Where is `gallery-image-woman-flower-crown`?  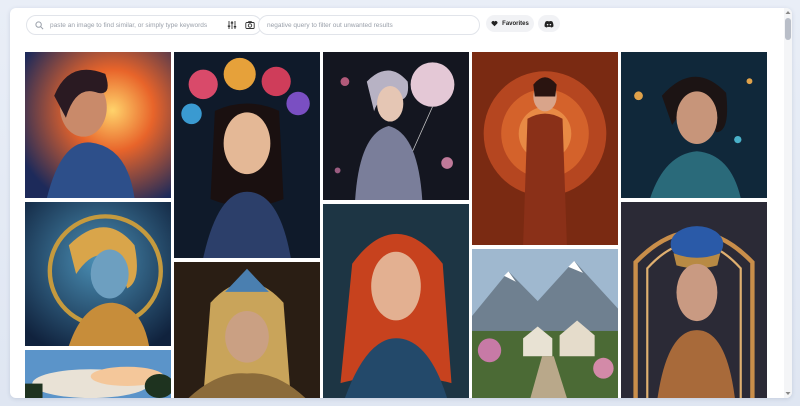 gallery-image-woman-flower-crown is located at coordinates (247, 155).